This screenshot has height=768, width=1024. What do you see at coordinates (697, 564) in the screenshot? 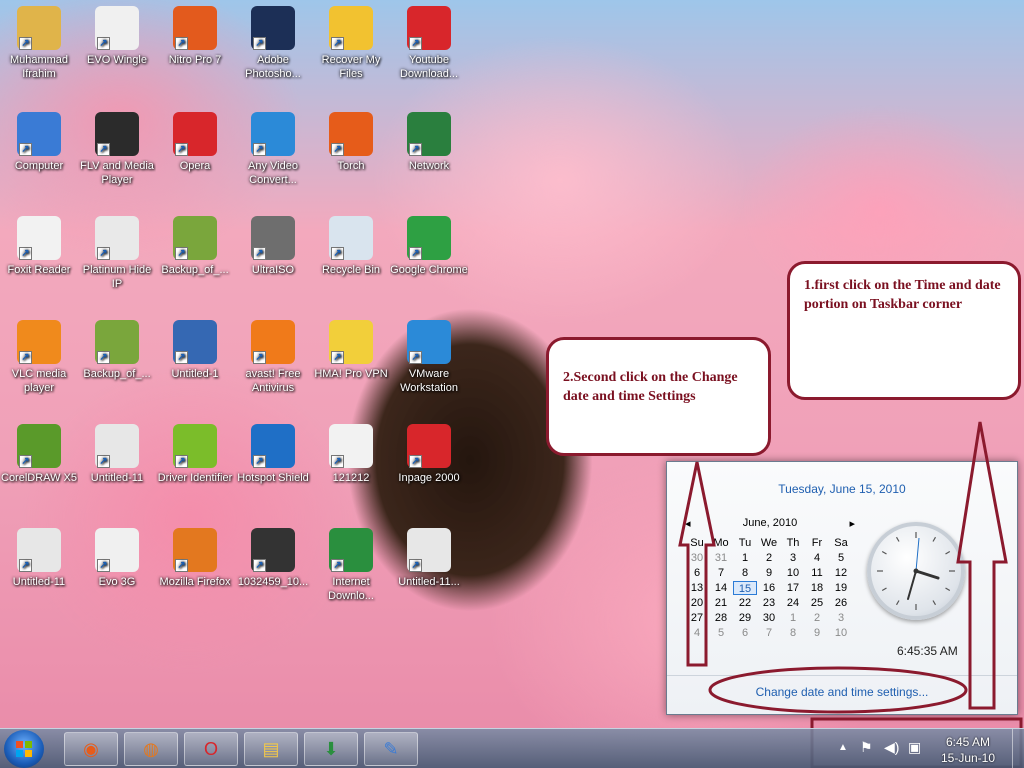
I see `arrow-up-left-icon` at bounding box center [697, 564].